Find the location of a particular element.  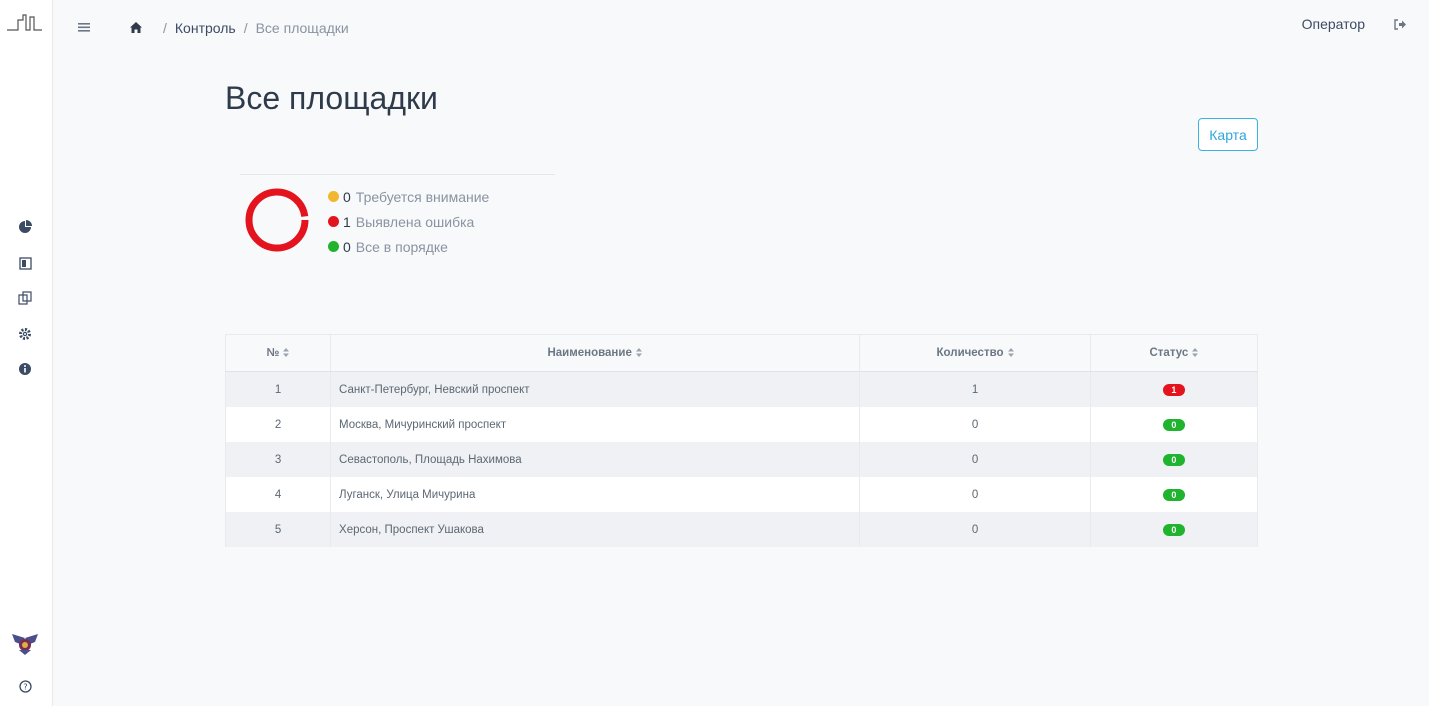

table-row: 3 Севастополь, Площадь Нахимова 0 0 is located at coordinates (741, 459).